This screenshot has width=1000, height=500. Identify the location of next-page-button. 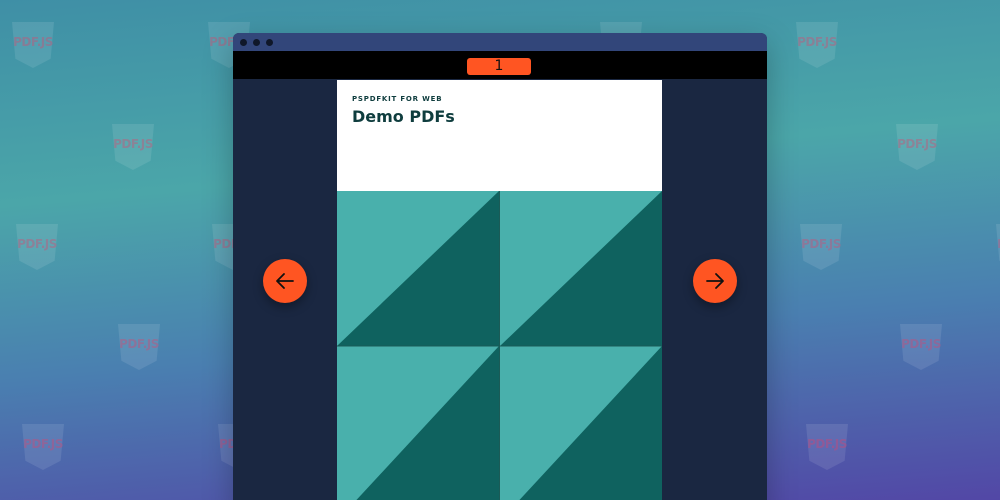
(715, 281).